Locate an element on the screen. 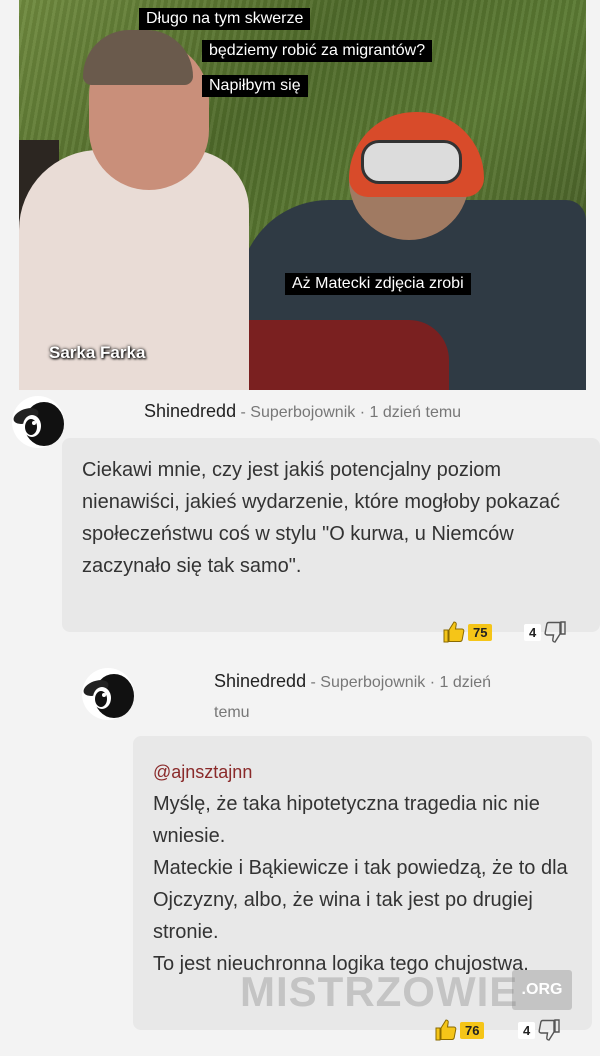 This screenshot has height=1056, width=600. upvote-count: 75 is located at coordinates (480, 632).